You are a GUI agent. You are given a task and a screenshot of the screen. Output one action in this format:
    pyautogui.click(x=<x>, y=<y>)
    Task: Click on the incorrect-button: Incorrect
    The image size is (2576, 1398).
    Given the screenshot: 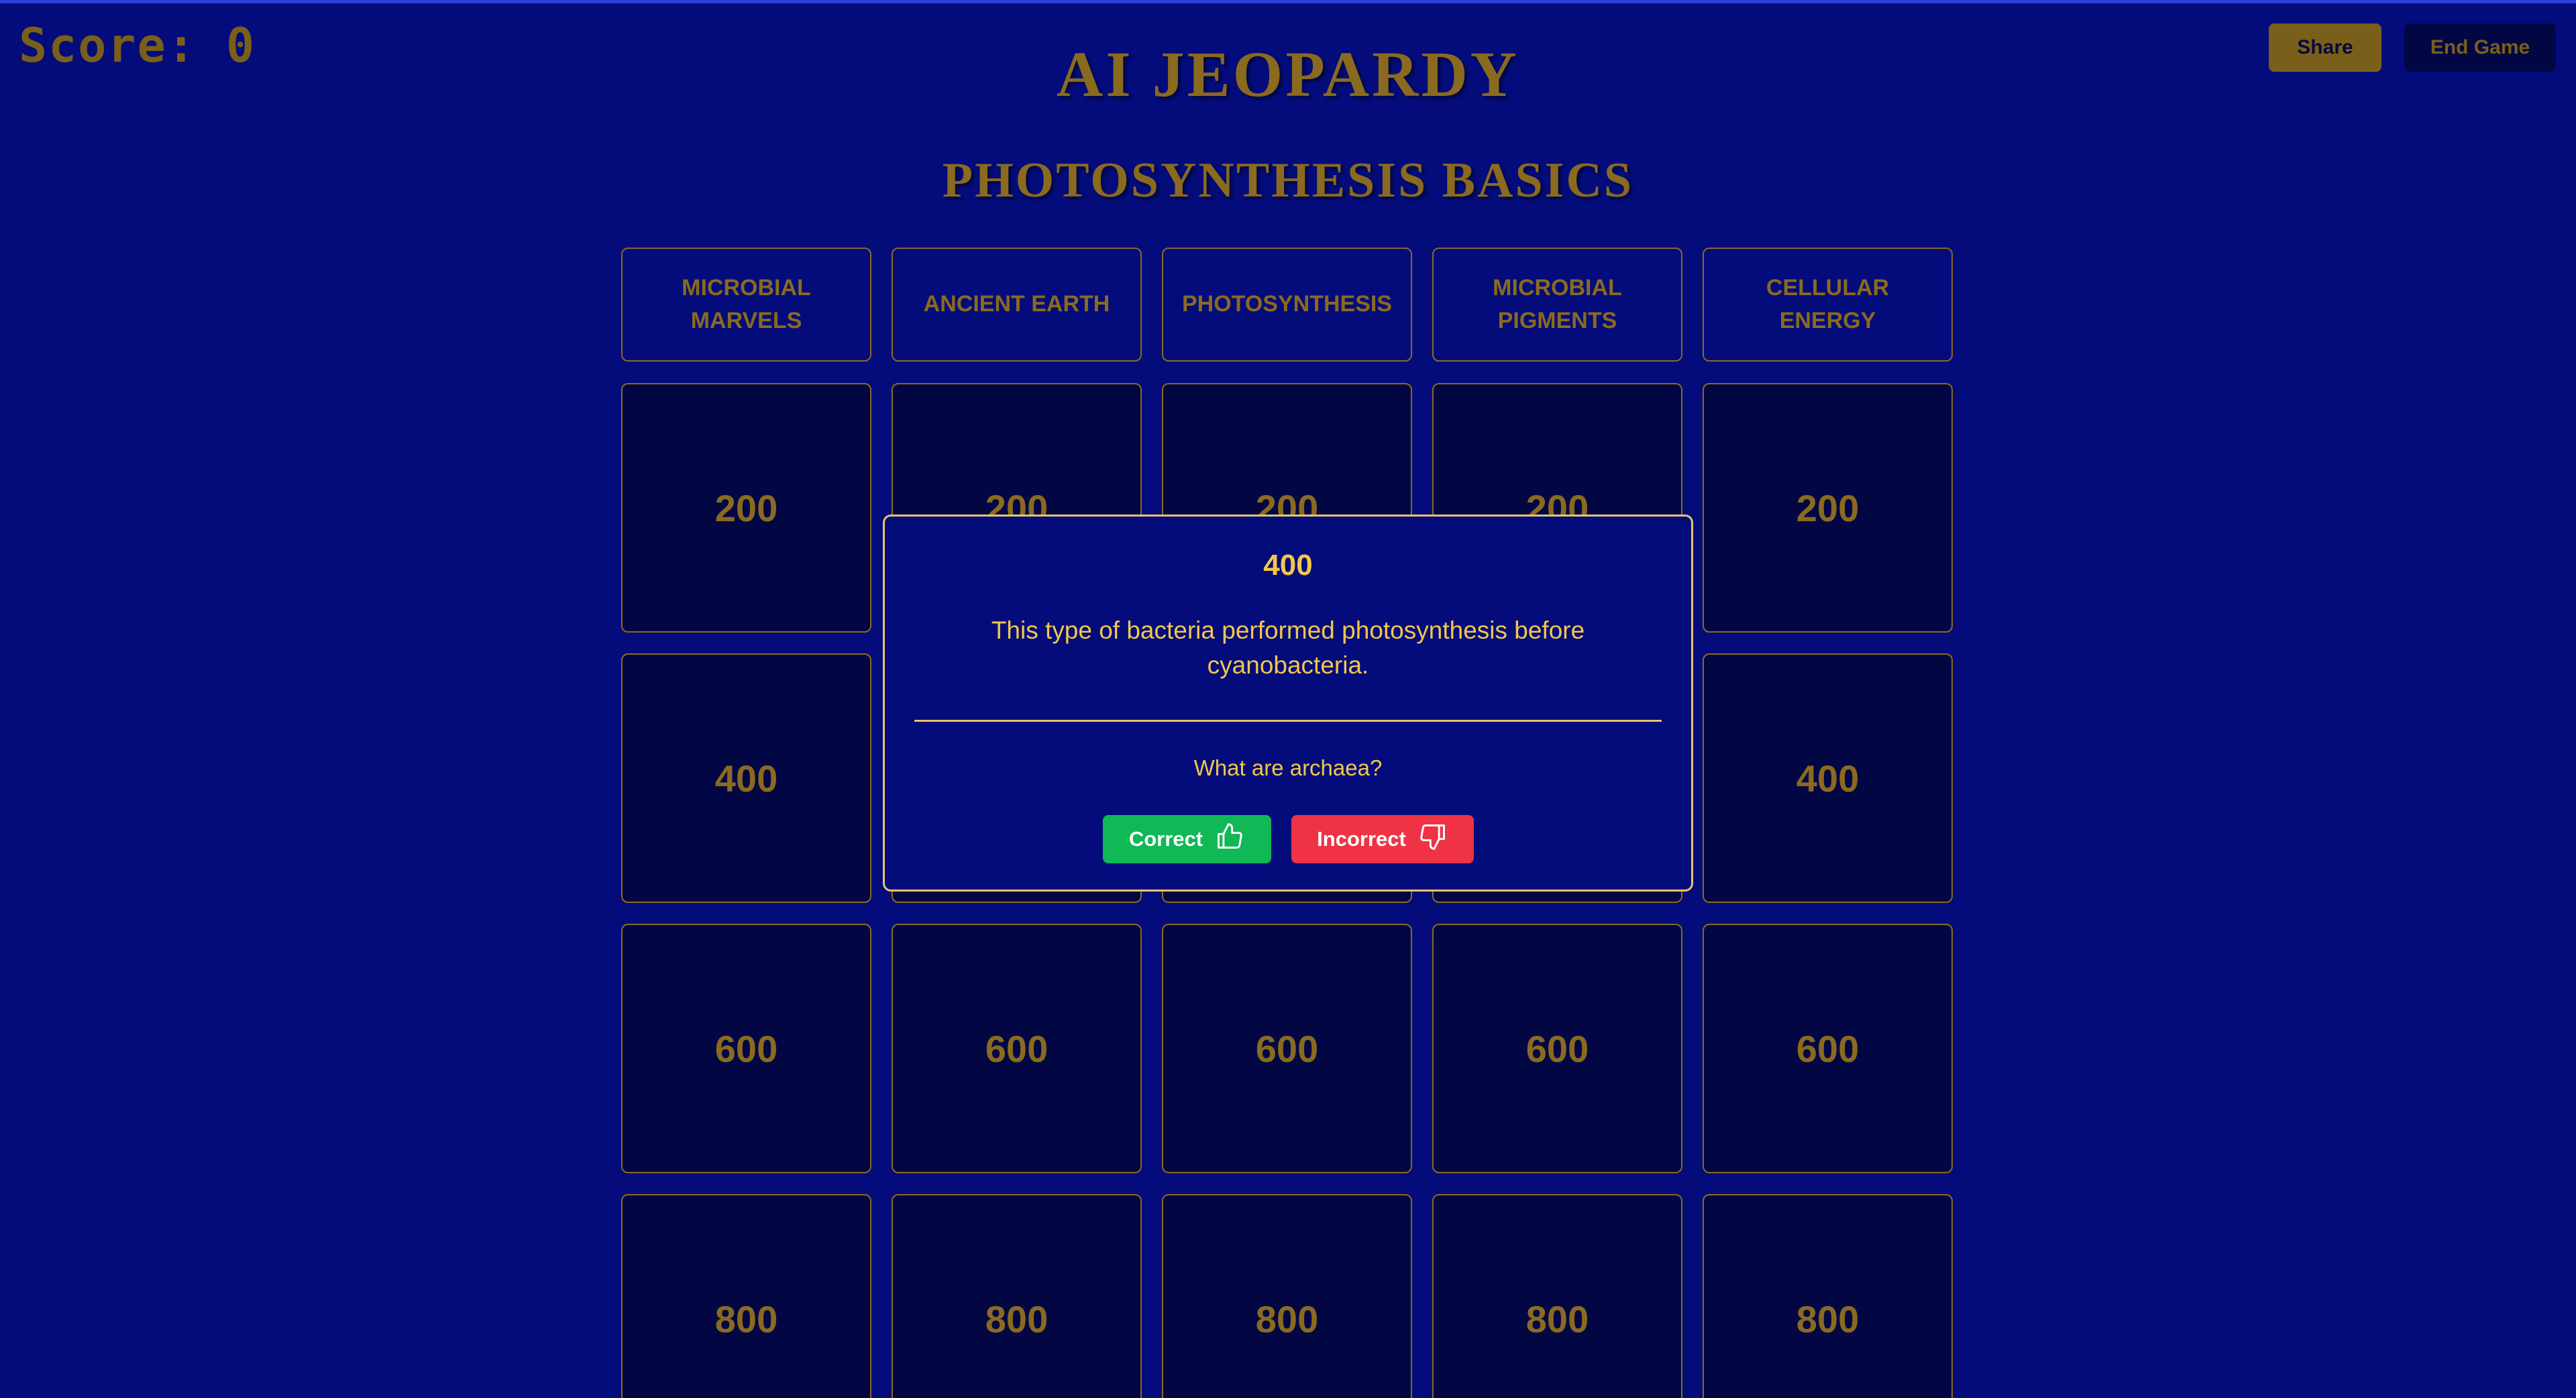 What is the action you would take?
    pyautogui.click(x=1382, y=839)
    